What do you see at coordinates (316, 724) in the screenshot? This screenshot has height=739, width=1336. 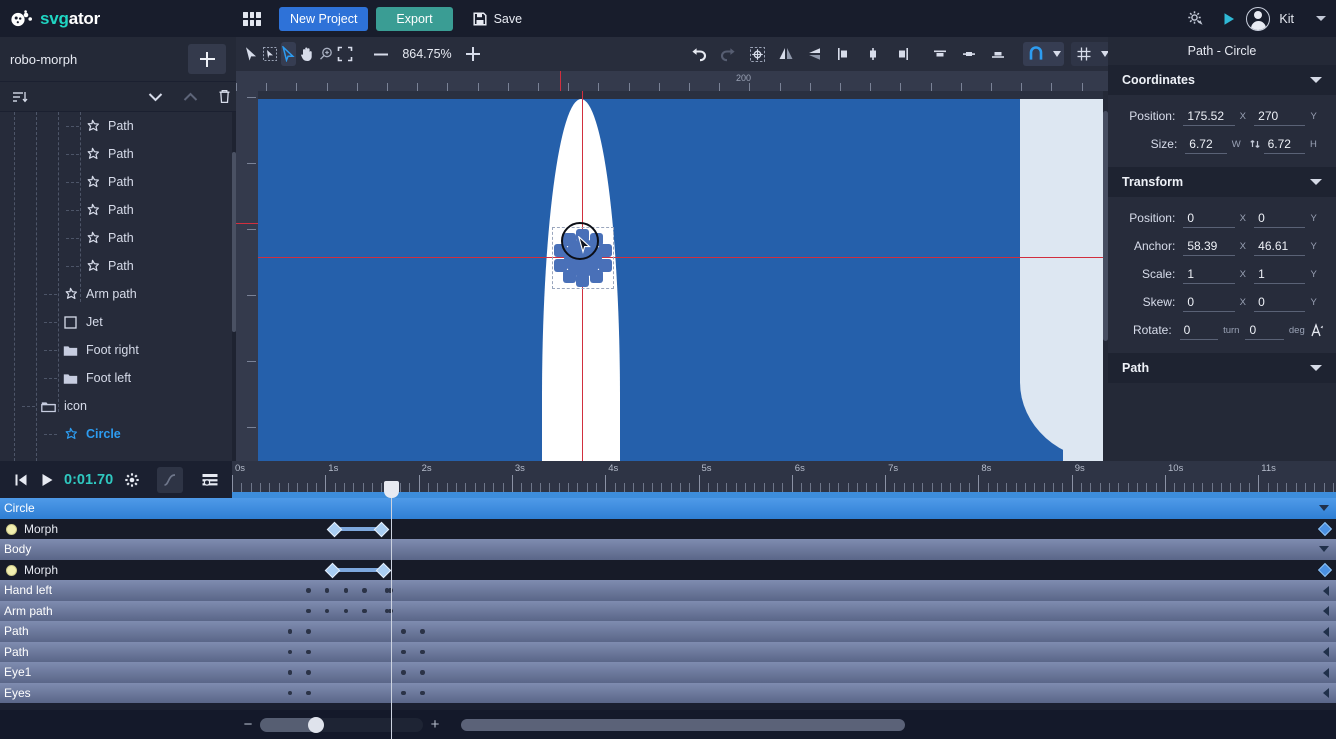 I see `timeline-zoom-slider-knob` at bounding box center [316, 724].